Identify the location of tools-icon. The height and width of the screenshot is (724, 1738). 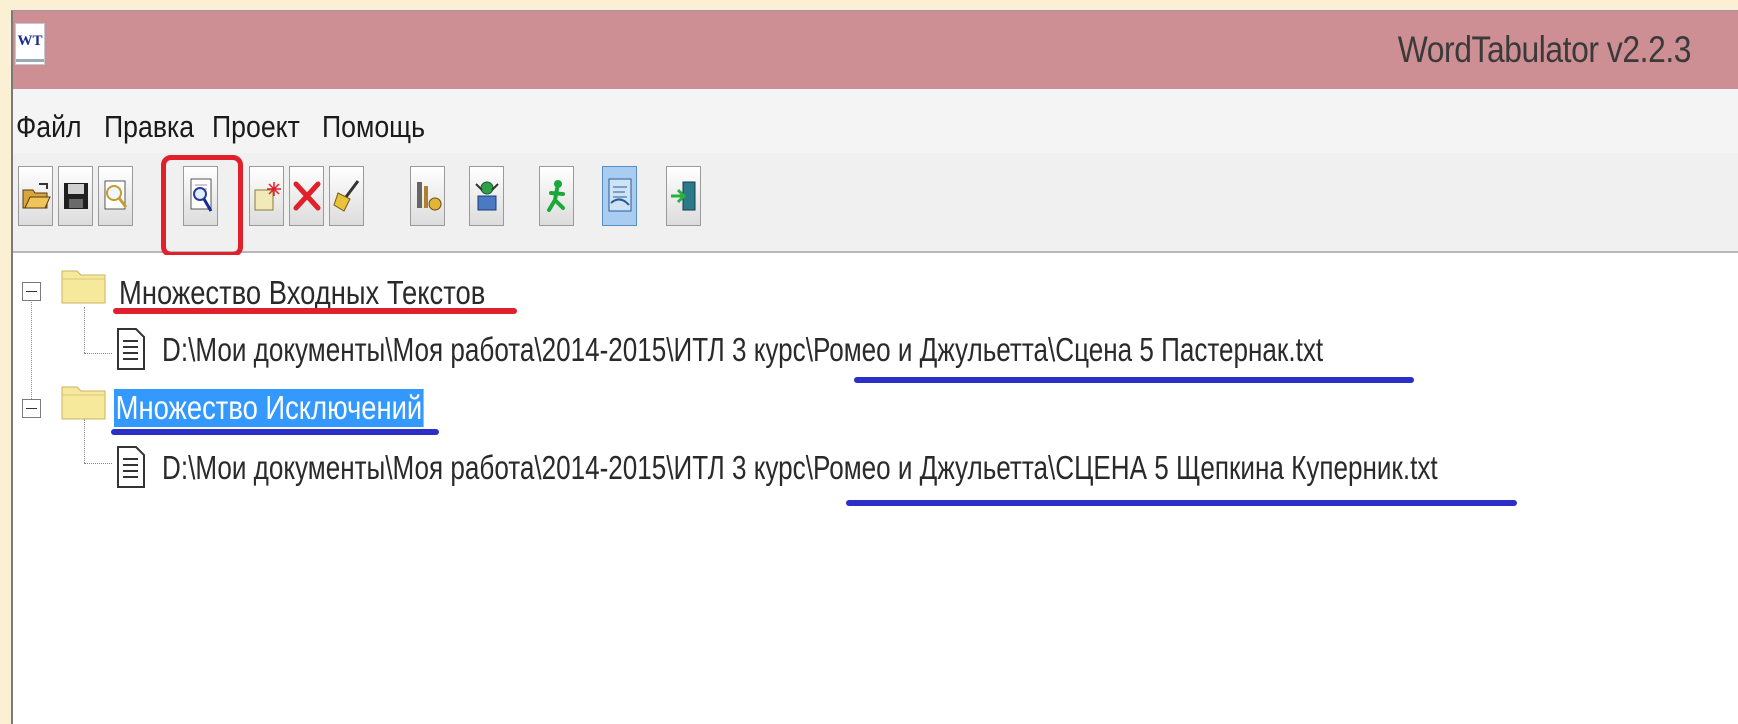
(428, 196).